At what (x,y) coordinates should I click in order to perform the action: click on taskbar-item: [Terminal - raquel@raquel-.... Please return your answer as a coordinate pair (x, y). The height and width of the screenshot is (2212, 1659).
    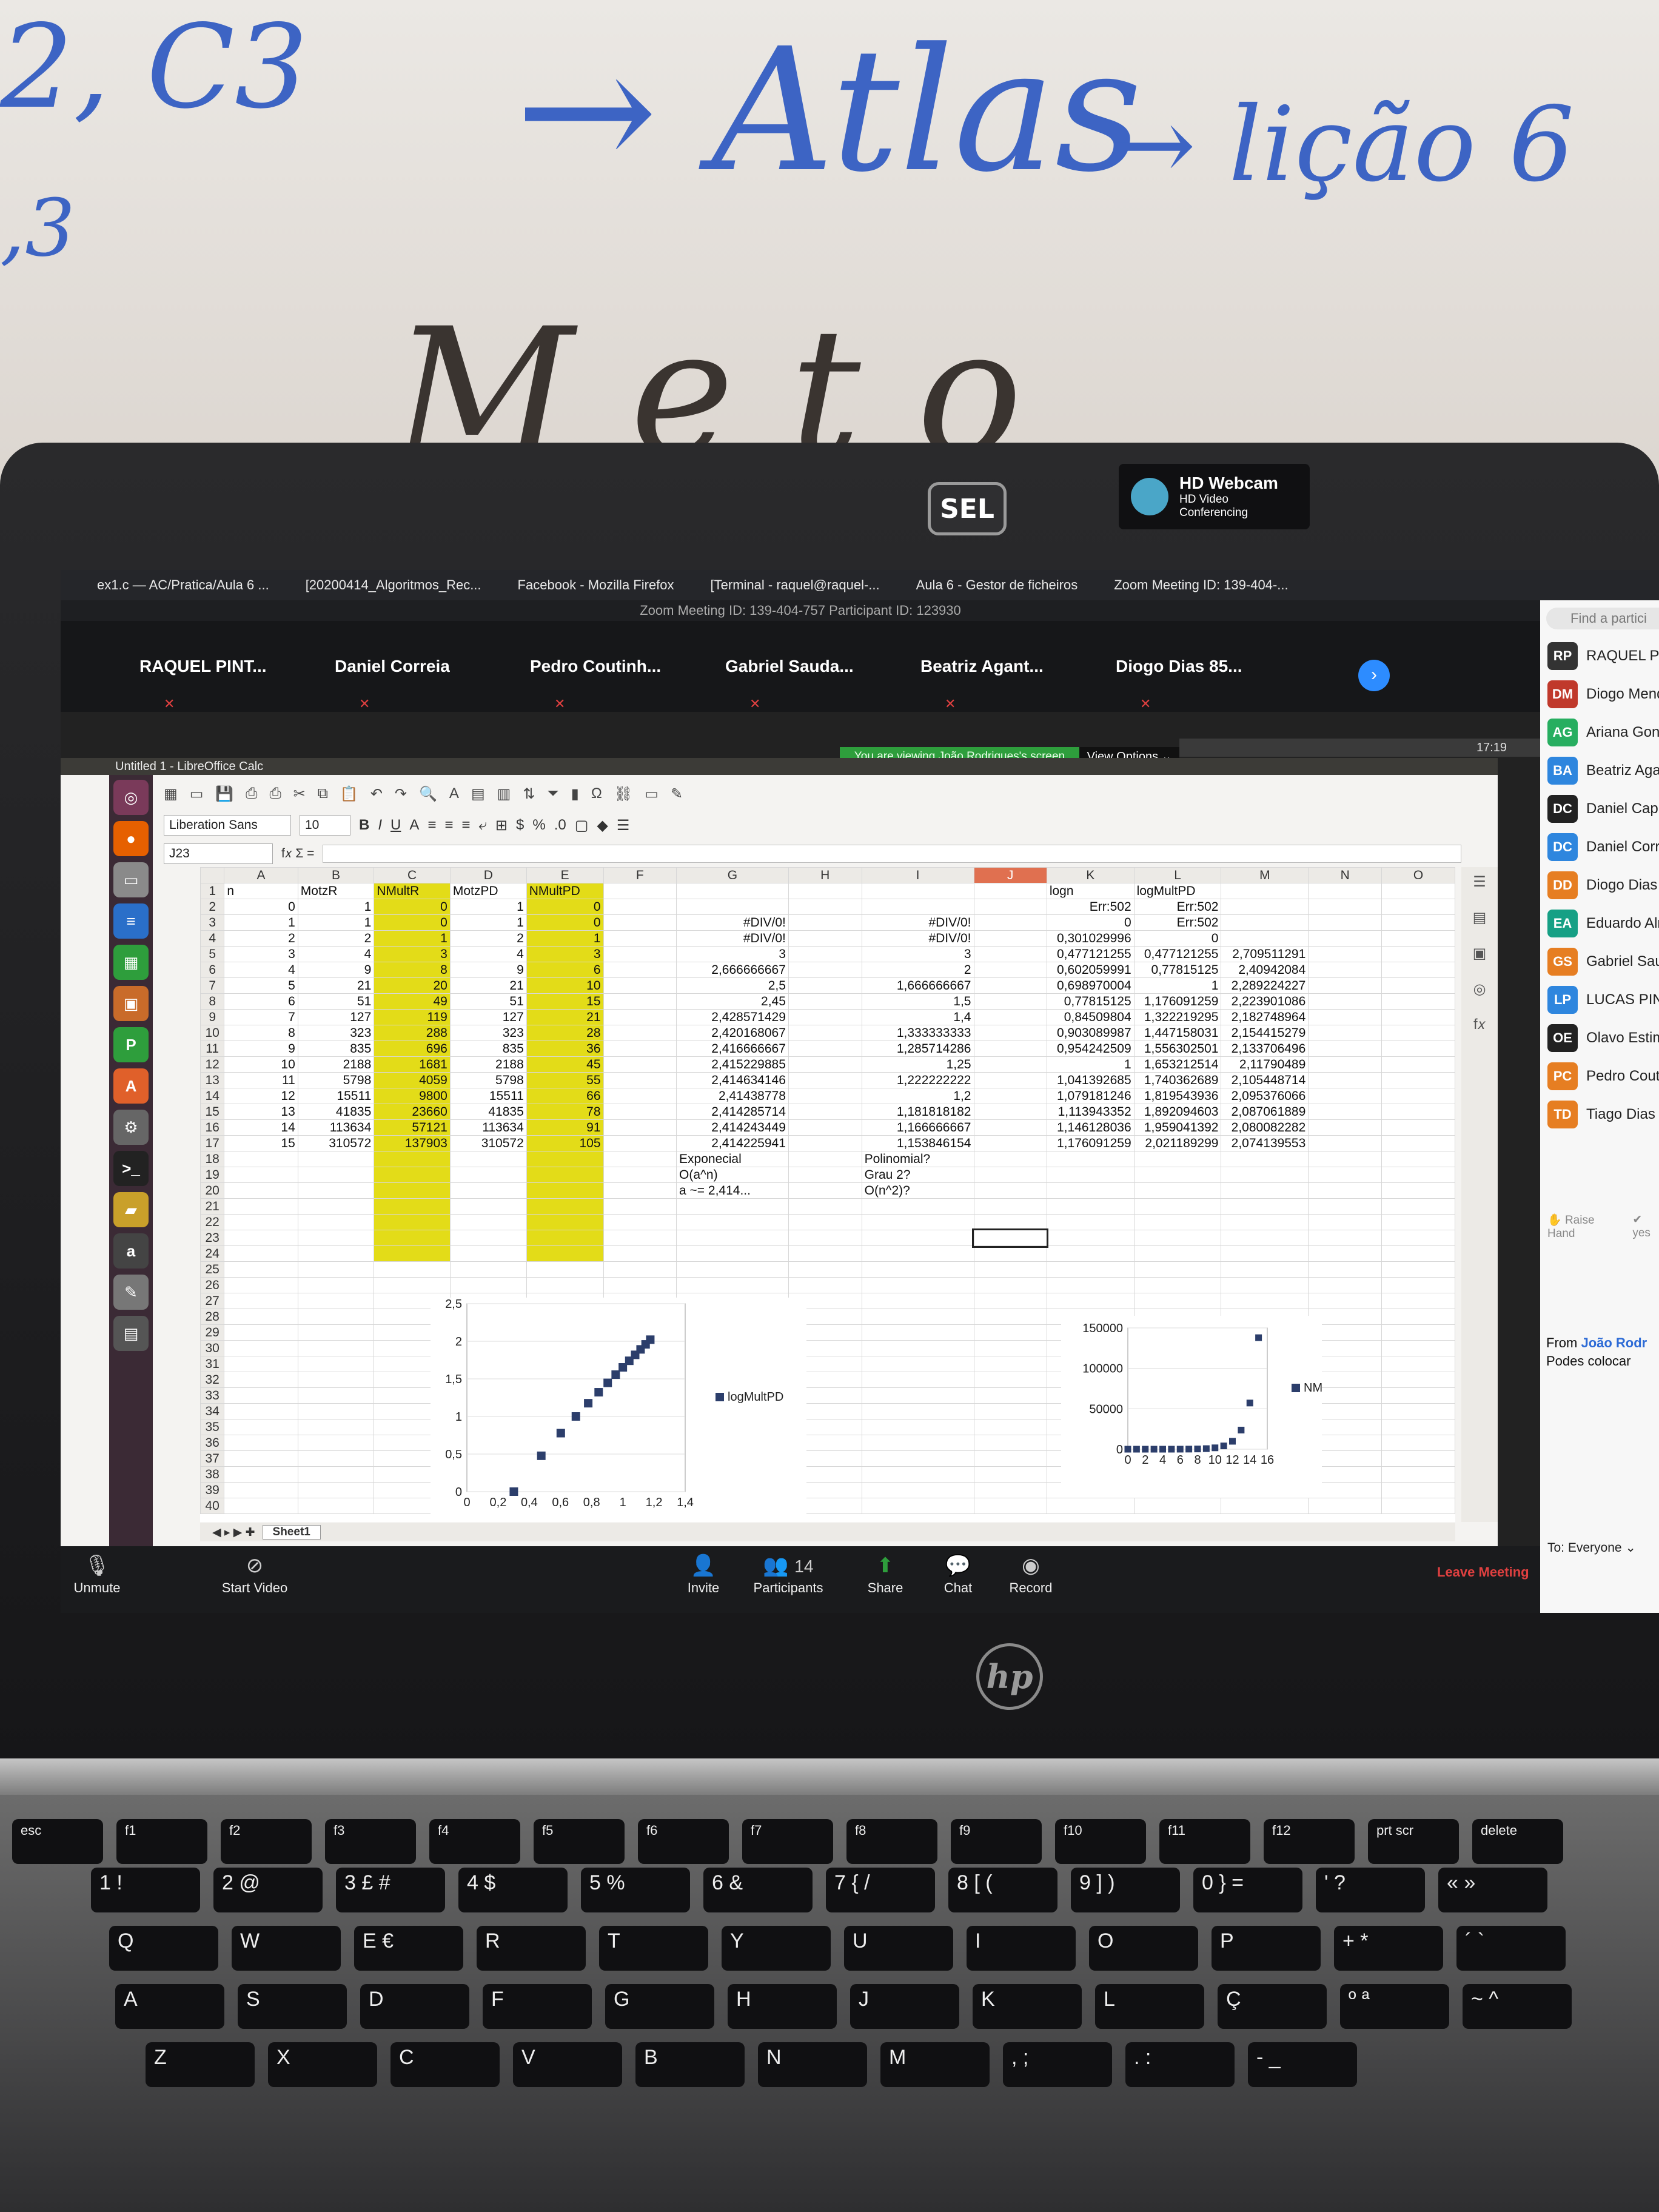
    Looking at the image, I should click on (795, 585).